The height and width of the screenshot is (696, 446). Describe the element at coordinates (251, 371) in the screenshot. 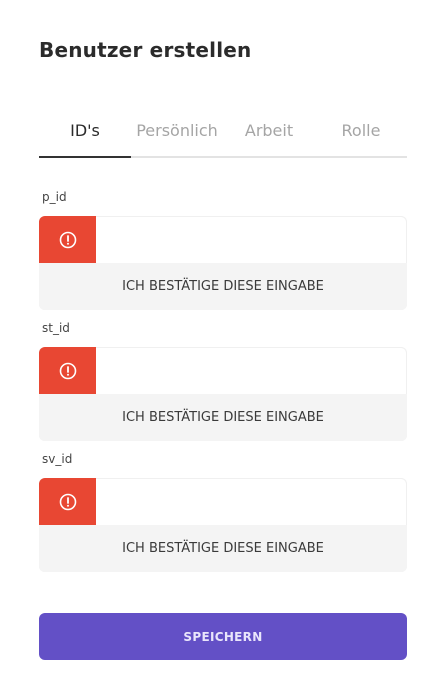

I see `st-id-input` at that location.